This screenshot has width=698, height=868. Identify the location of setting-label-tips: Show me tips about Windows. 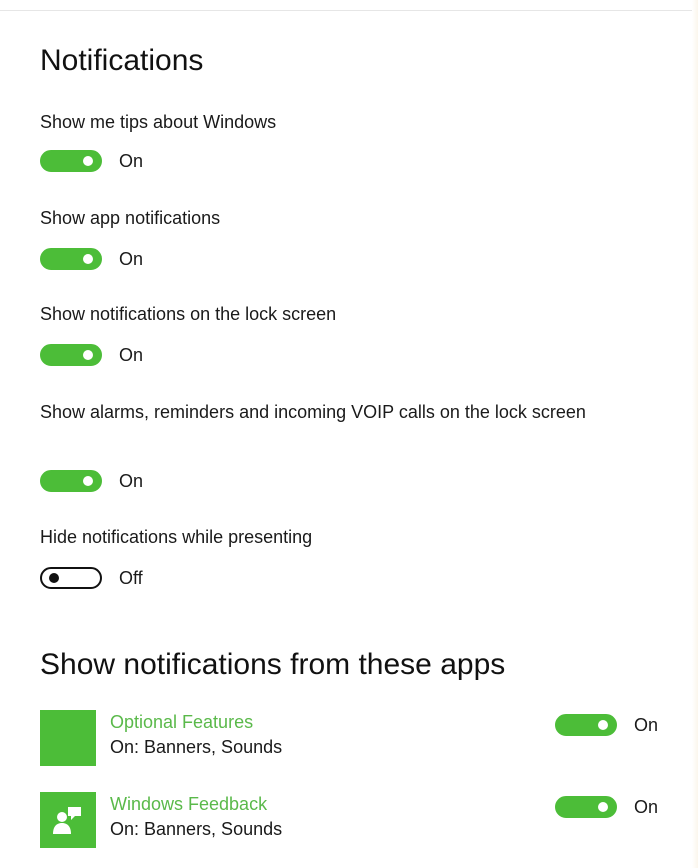
(158, 122).